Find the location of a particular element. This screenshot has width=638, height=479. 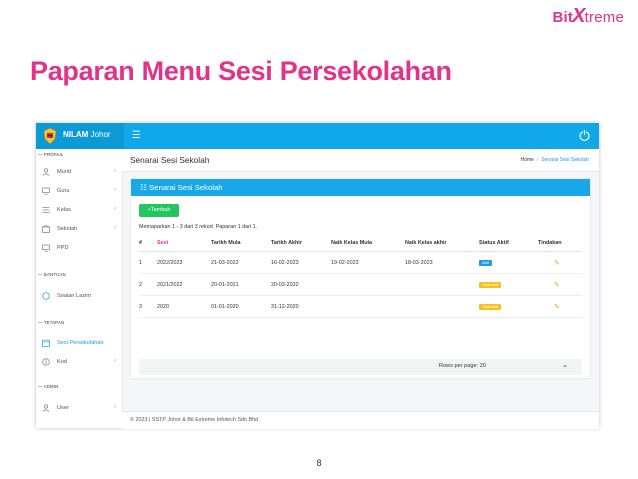

cell-tarikh-mula: 21-03-2022 is located at coordinates (241, 262).